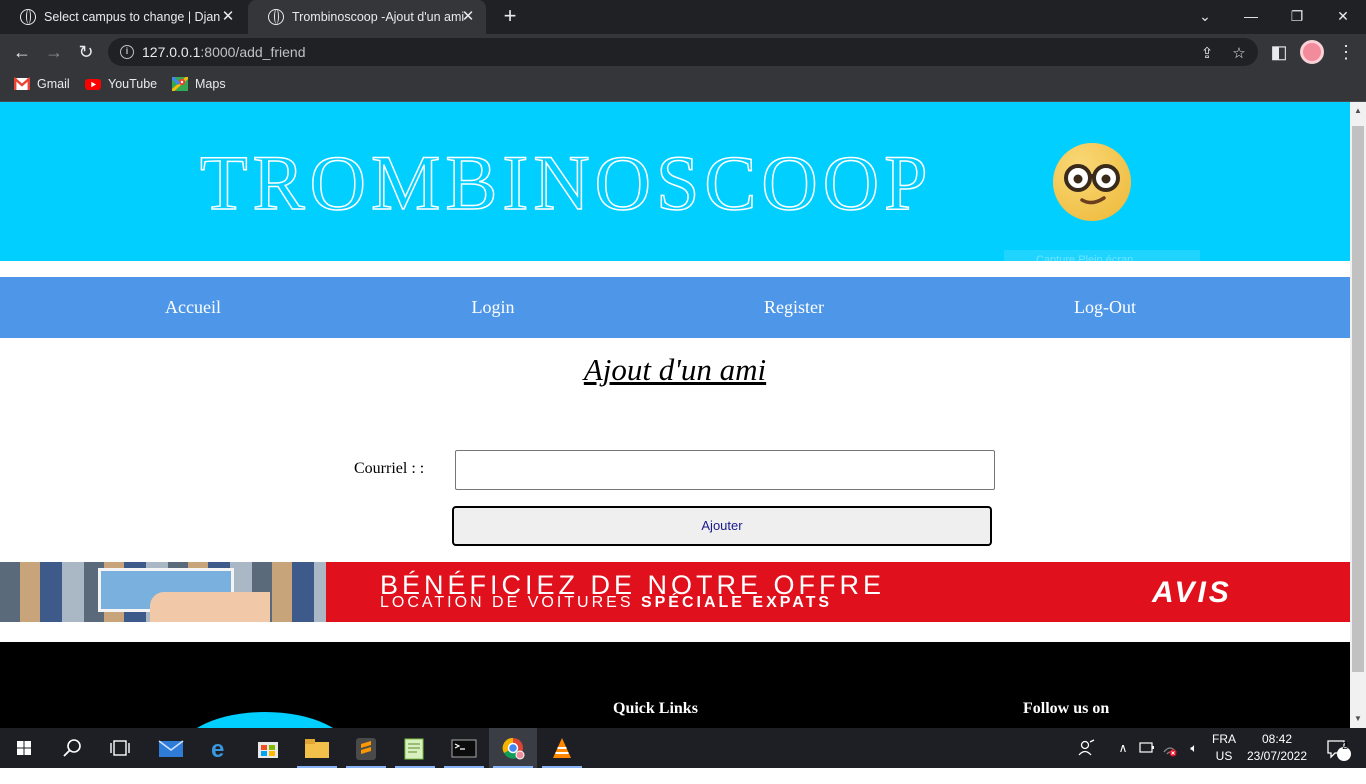 The image size is (1366, 784). I want to click on notification-center-icon: 2, so click(1337, 748).